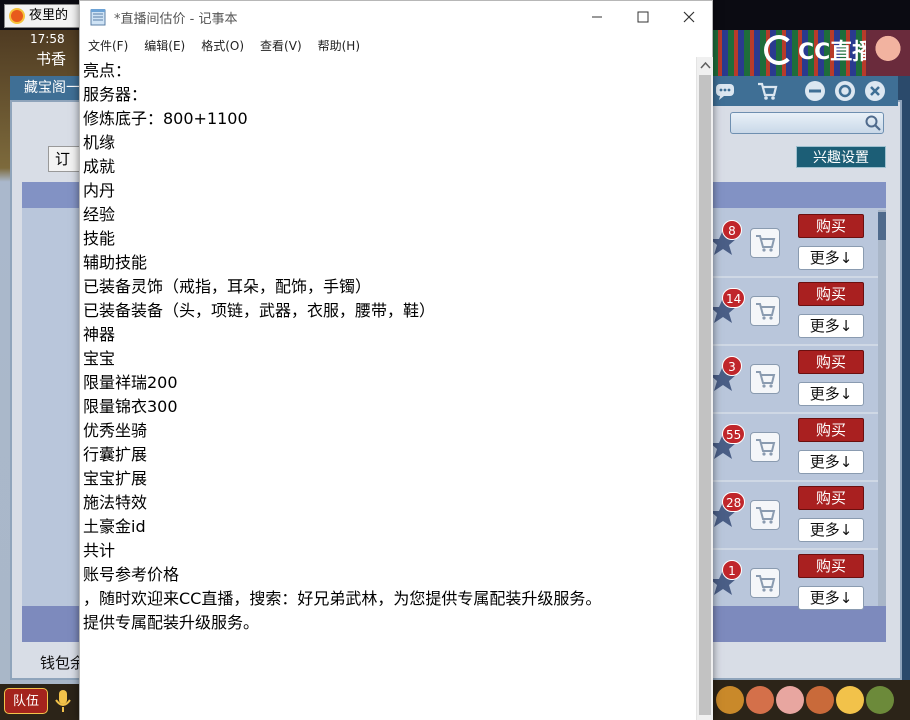  I want to click on game-app-icon, so click(17, 16).